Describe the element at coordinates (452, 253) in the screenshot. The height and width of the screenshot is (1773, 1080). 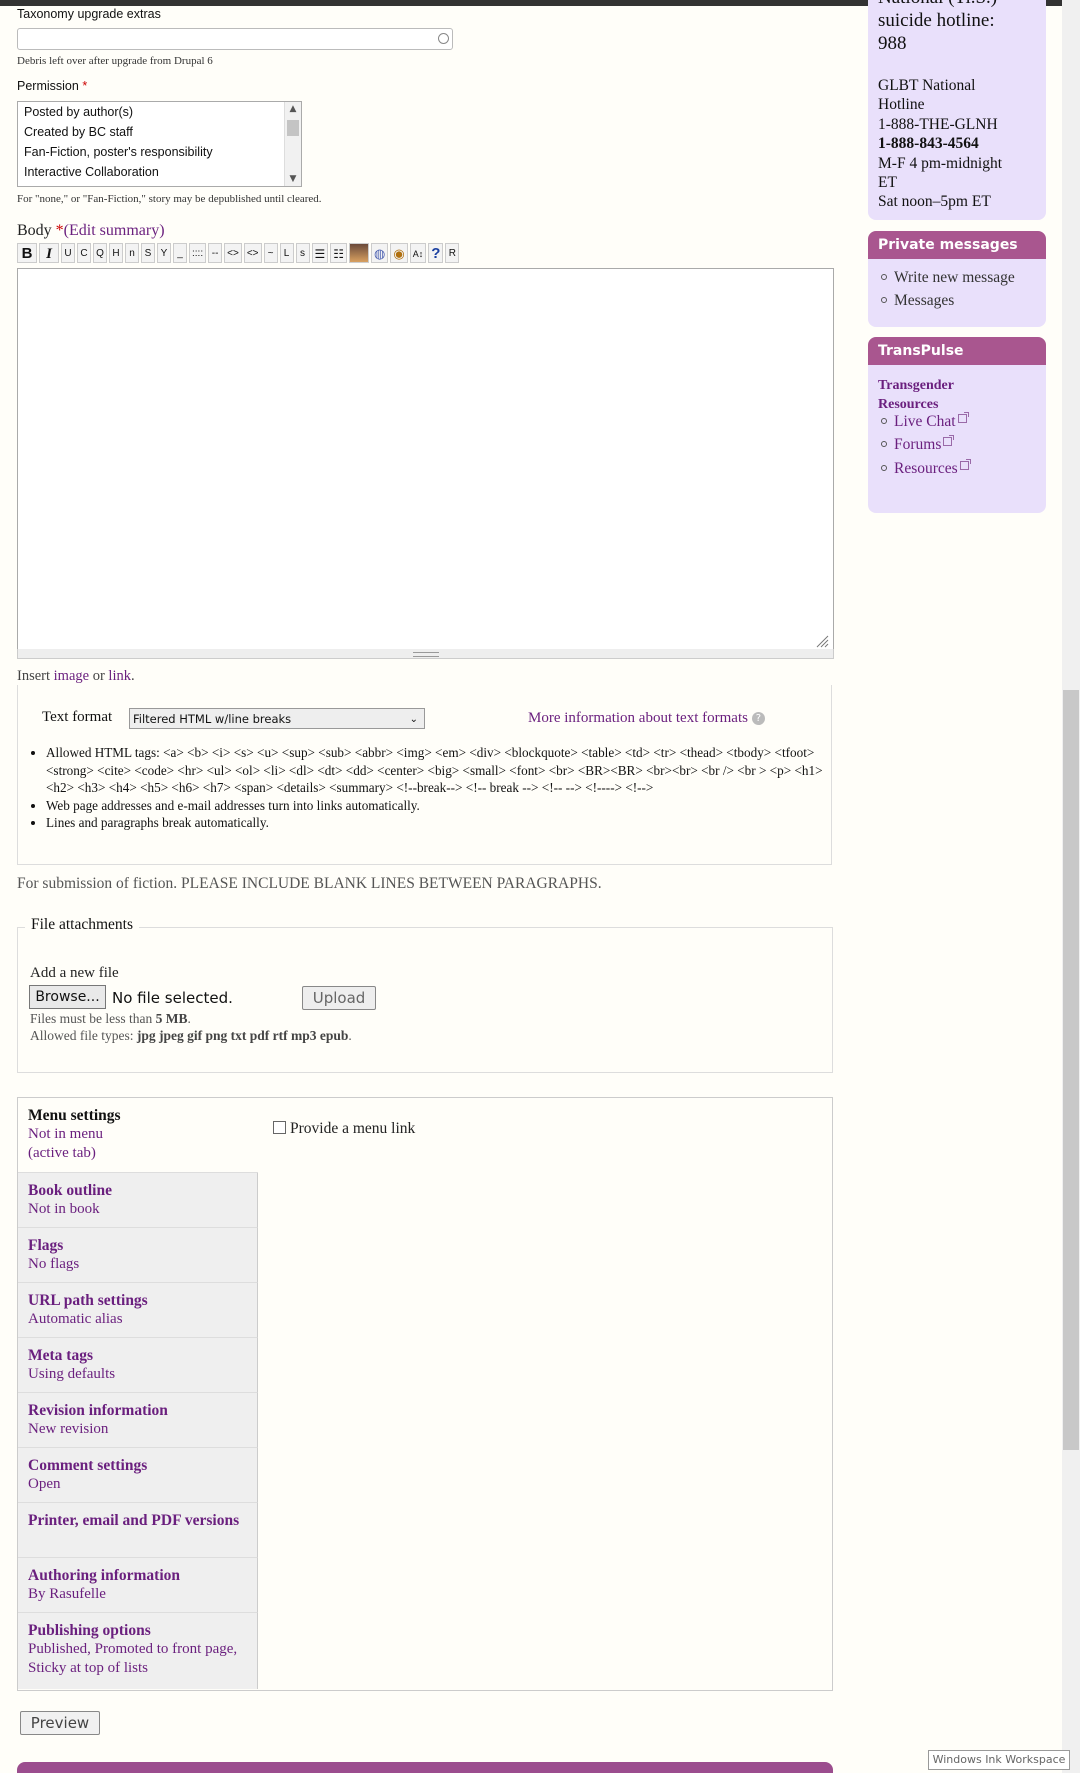
I see `r-button: R` at that location.